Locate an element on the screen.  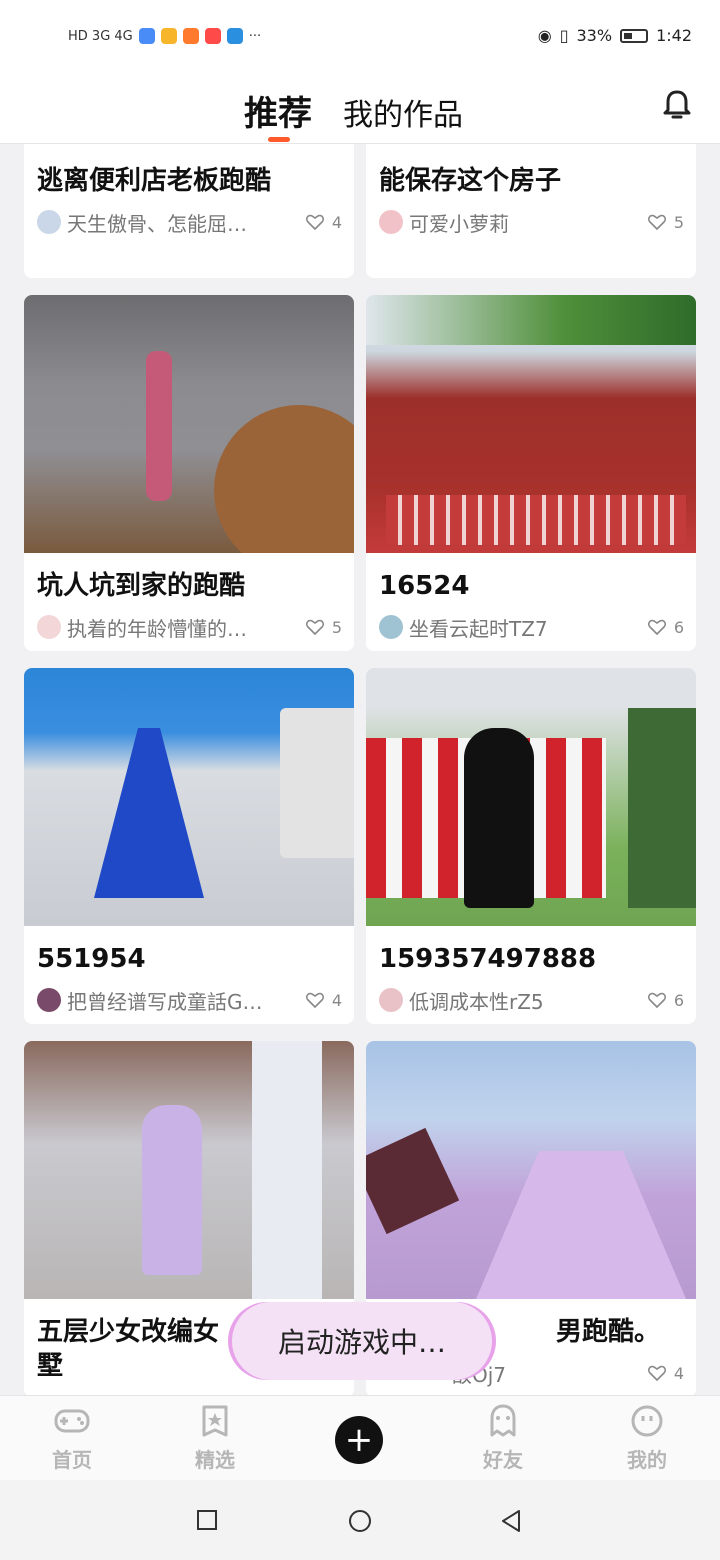
system-nav-bar is located at coordinates (360, 1520).